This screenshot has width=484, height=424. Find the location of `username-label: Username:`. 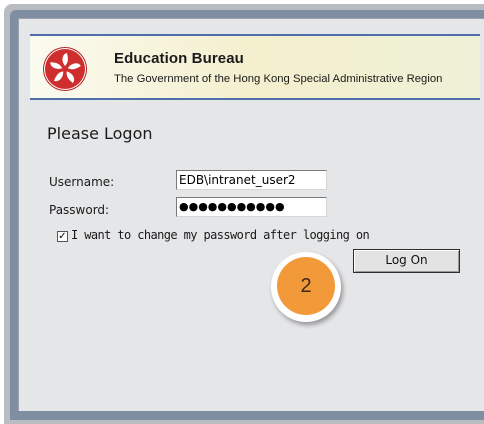

username-label: Username: is located at coordinates (82, 182).